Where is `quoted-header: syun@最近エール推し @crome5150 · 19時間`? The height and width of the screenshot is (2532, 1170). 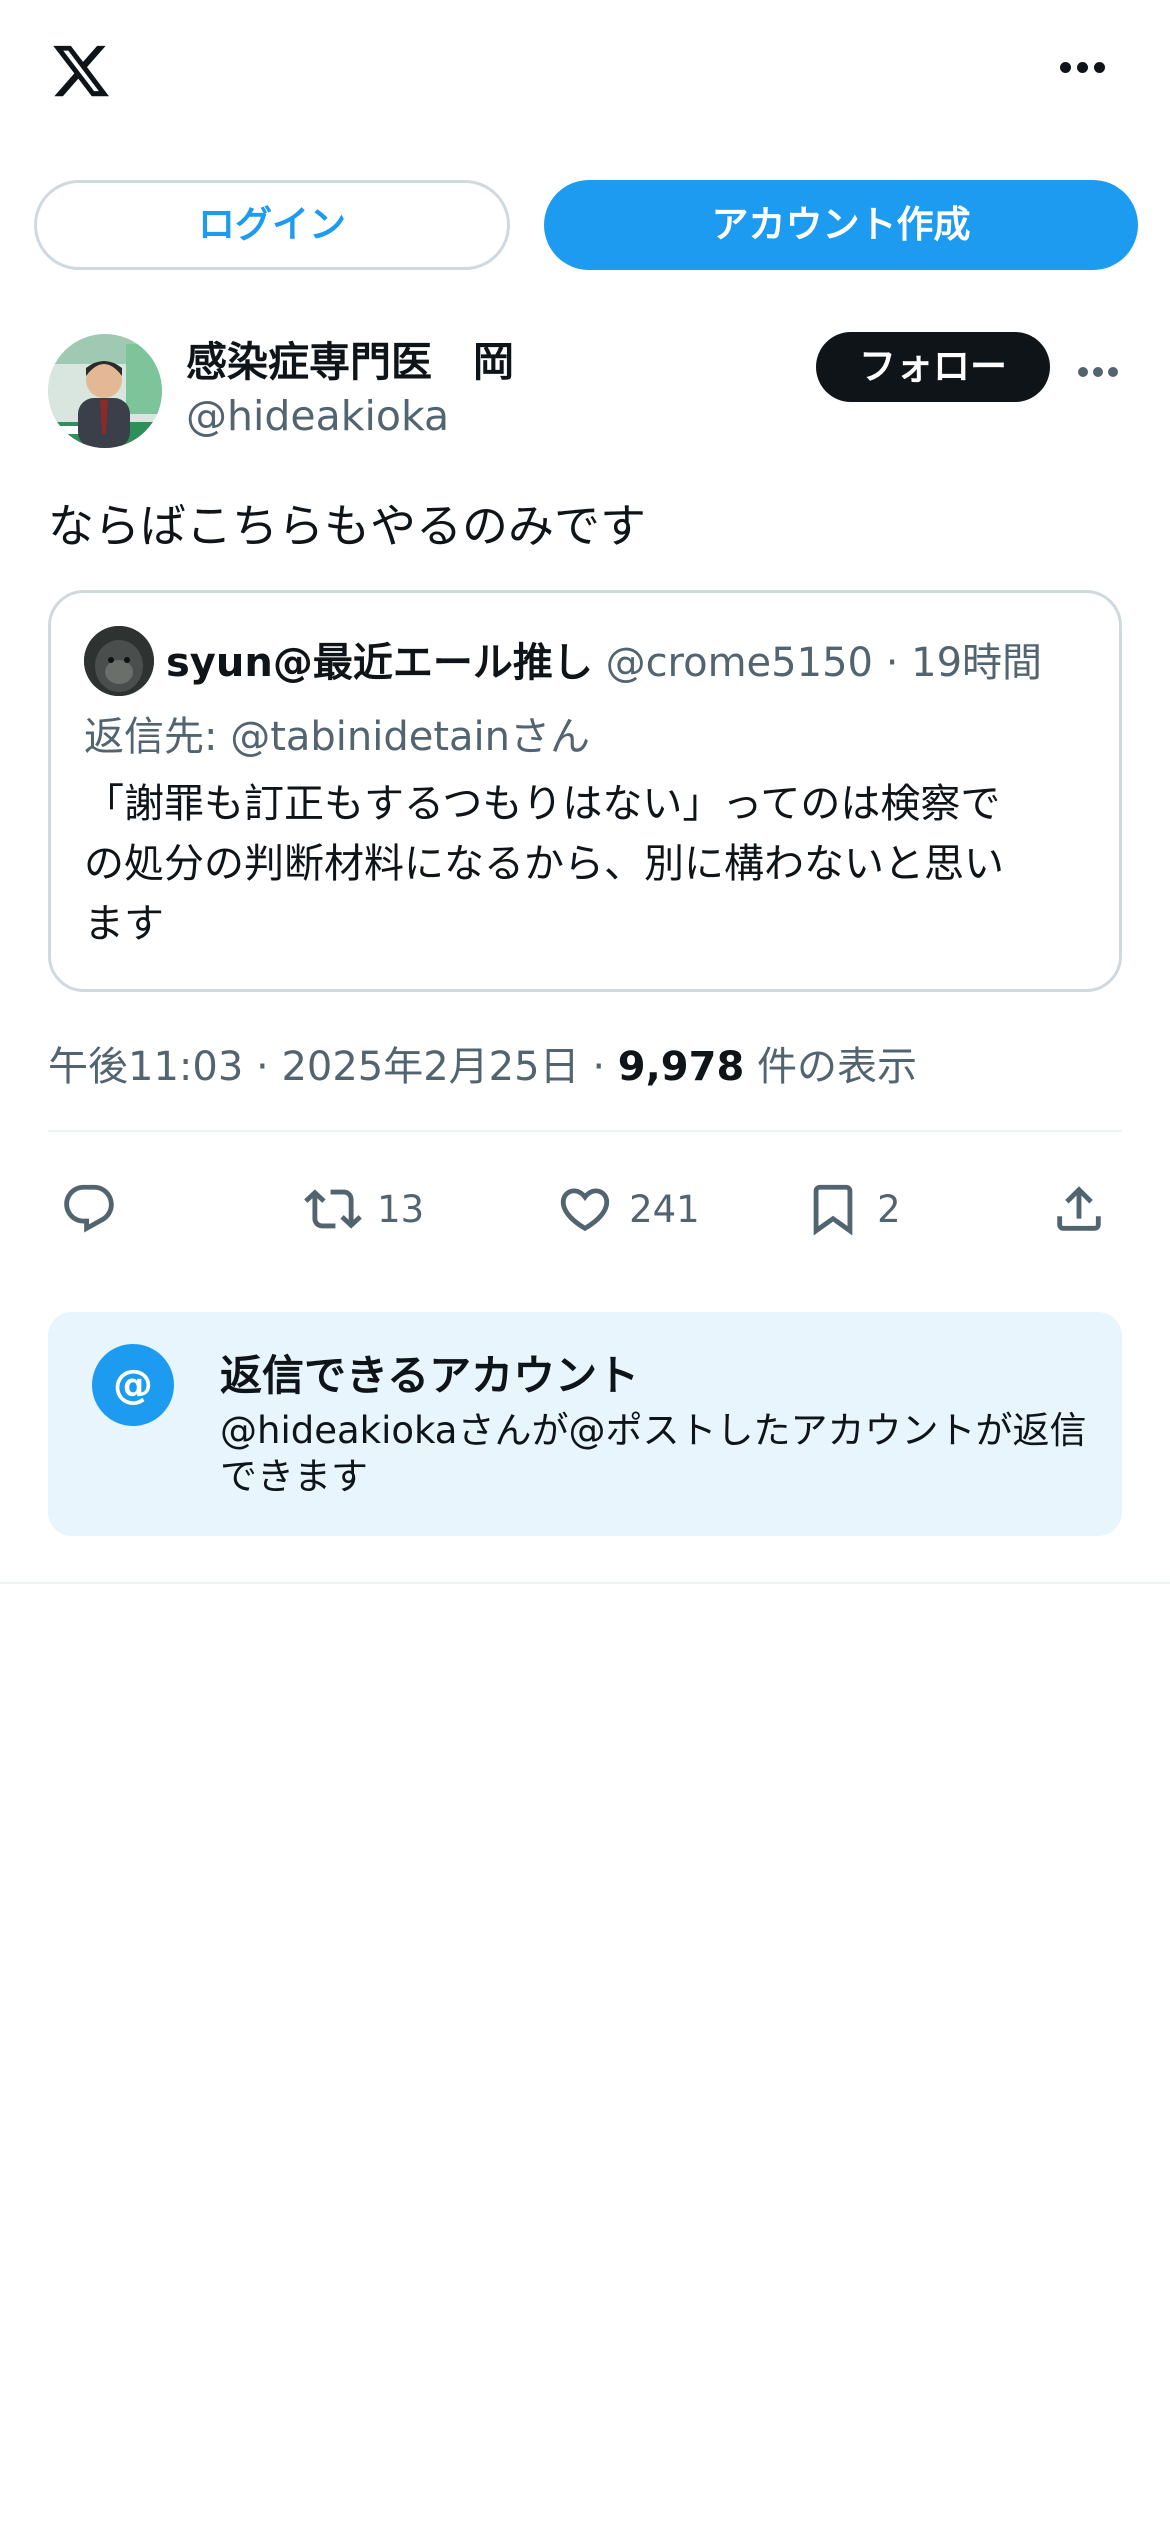
quoted-header: syun@最近エール推し @crome5150 · 19時間 is located at coordinates (604, 659).